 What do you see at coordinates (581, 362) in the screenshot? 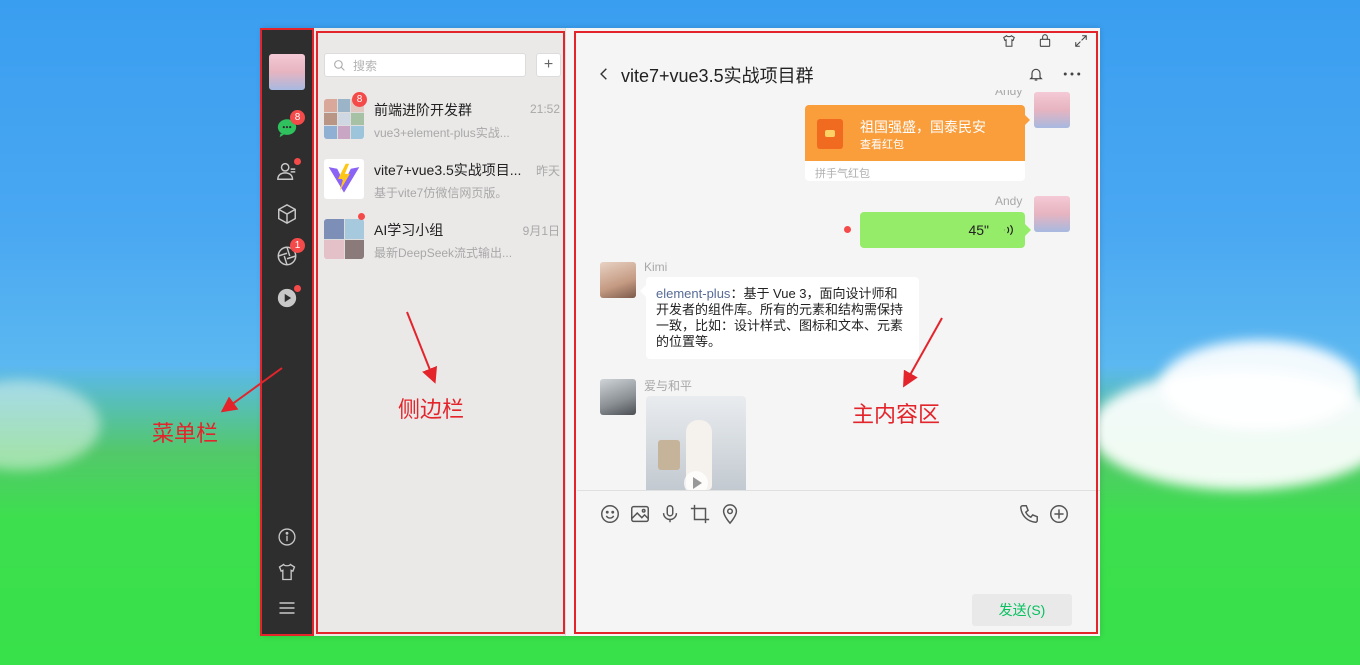
I see `annotation-arrows` at bounding box center [581, 362].